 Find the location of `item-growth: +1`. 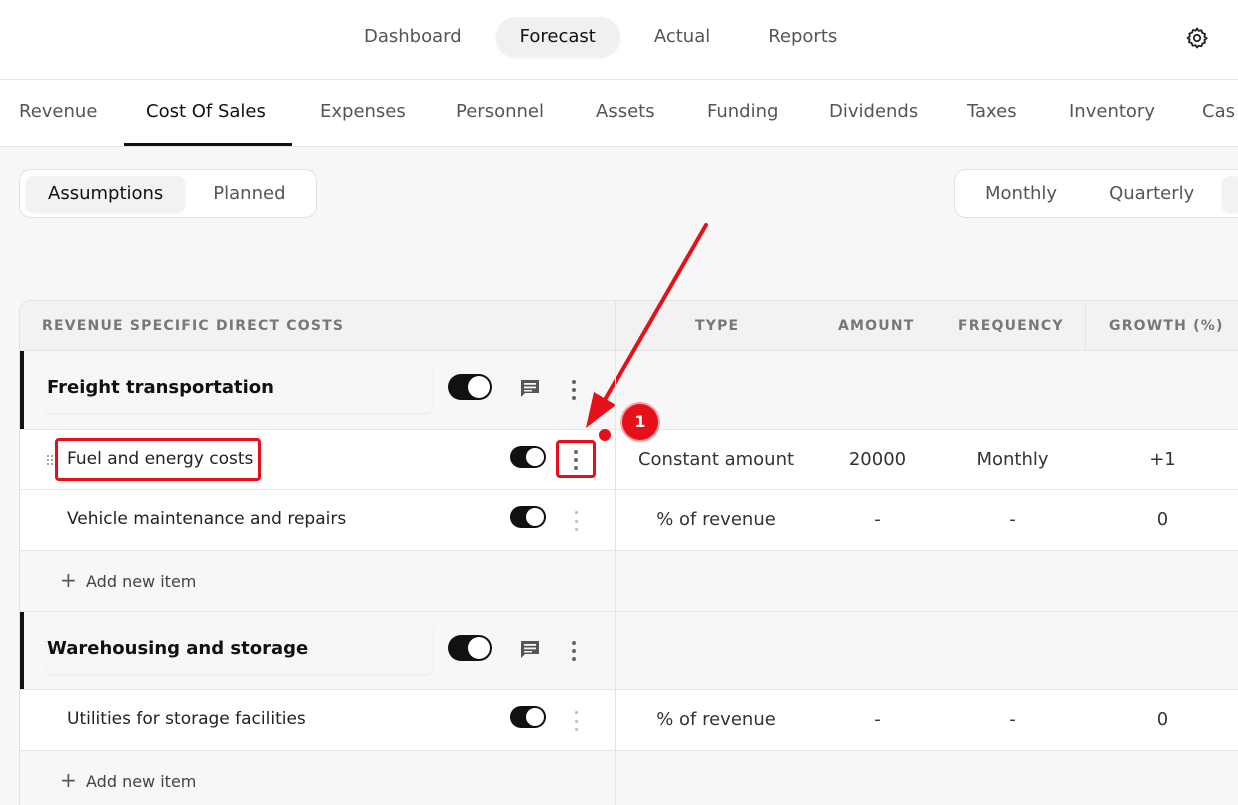

item-growth: +1 is located at coordinates (1162, 459).